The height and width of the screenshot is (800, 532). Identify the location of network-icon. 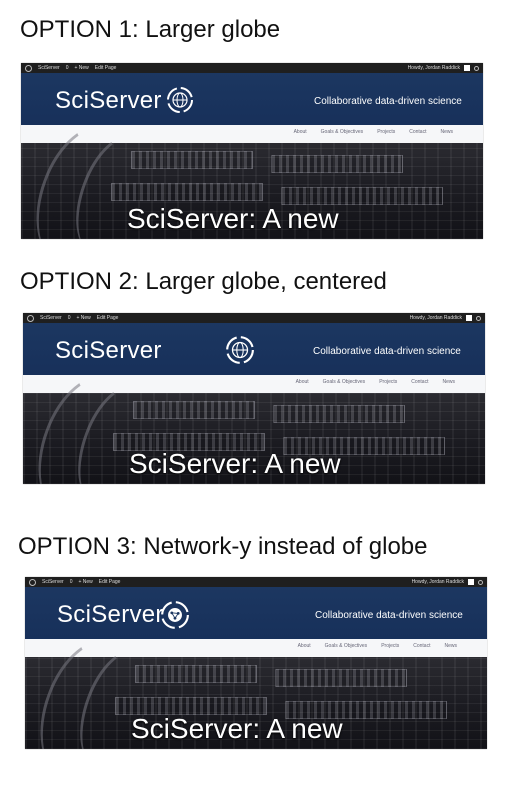
(175, 615).